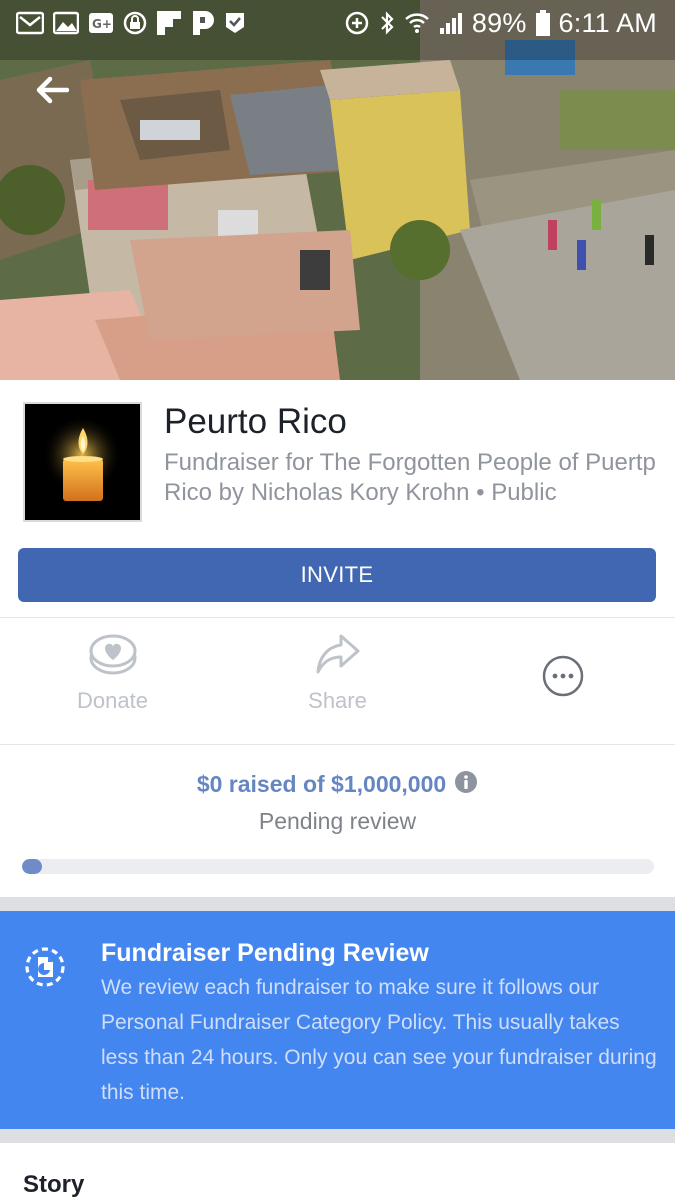  What do you see at coordinates (562, 676) in the screenshot?
I see `more-options-icon` at bounding box center [562, 676].